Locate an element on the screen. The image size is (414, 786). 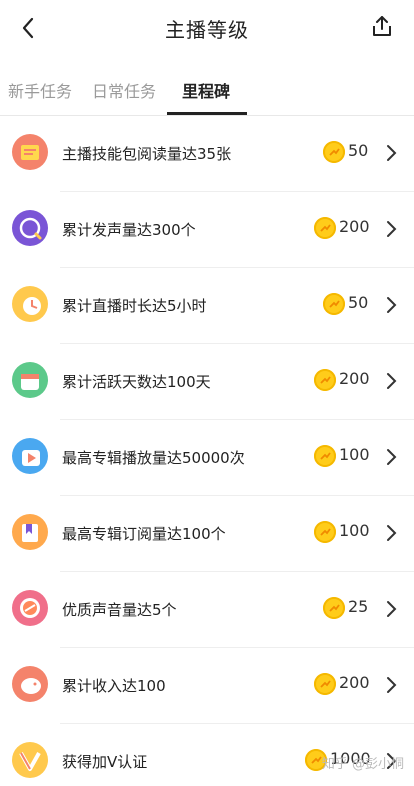
v-badge-icon is located at coordinates (30, 760).